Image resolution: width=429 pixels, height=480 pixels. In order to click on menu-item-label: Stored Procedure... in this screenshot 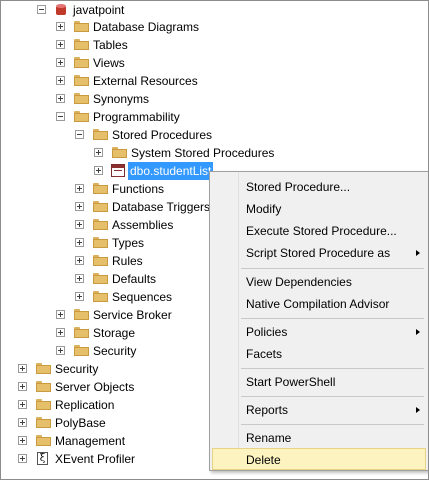, I will do `click(298, 187)`.